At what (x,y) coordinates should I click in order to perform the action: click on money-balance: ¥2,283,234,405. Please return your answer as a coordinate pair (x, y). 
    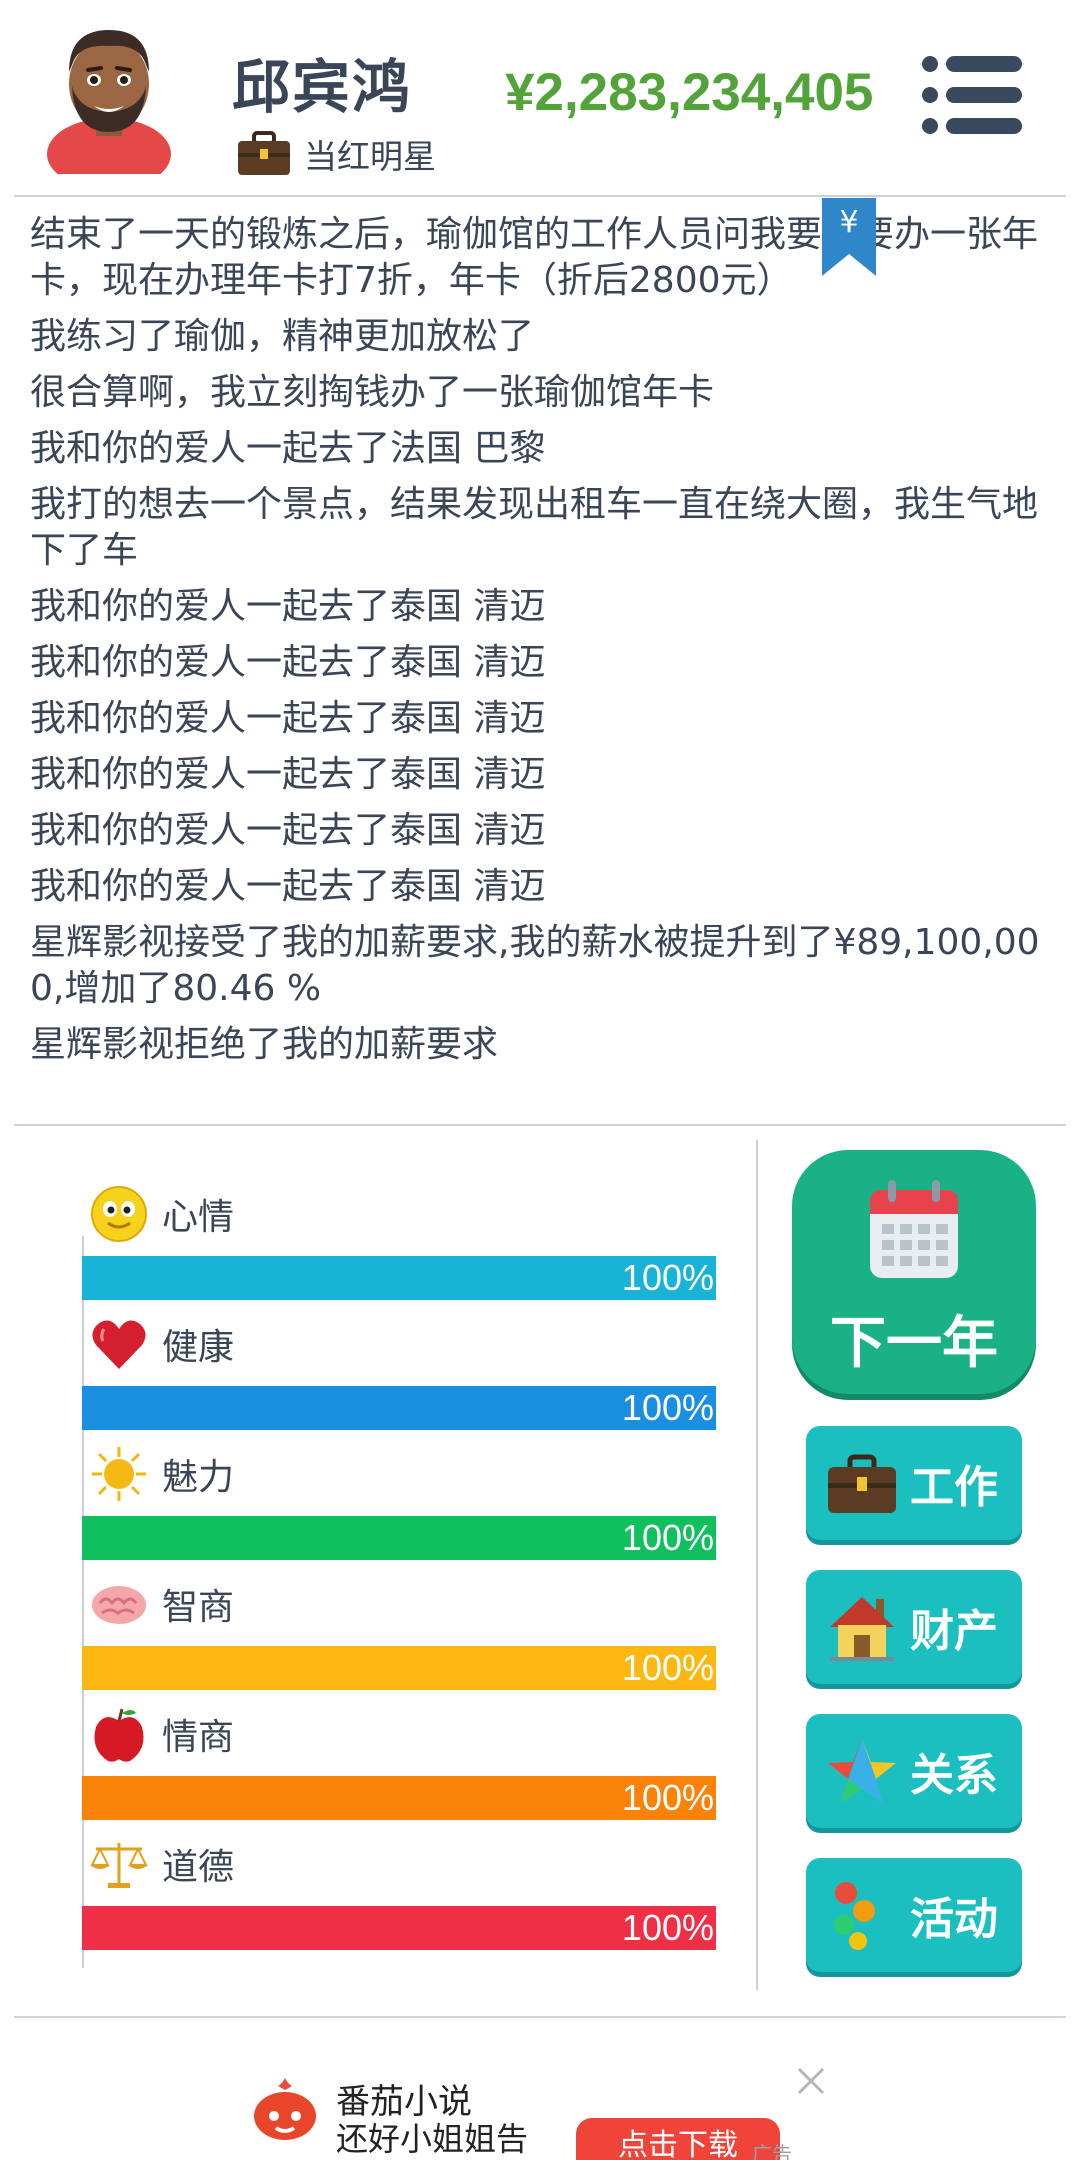
    Looking at the image, I should click on (689, 92).